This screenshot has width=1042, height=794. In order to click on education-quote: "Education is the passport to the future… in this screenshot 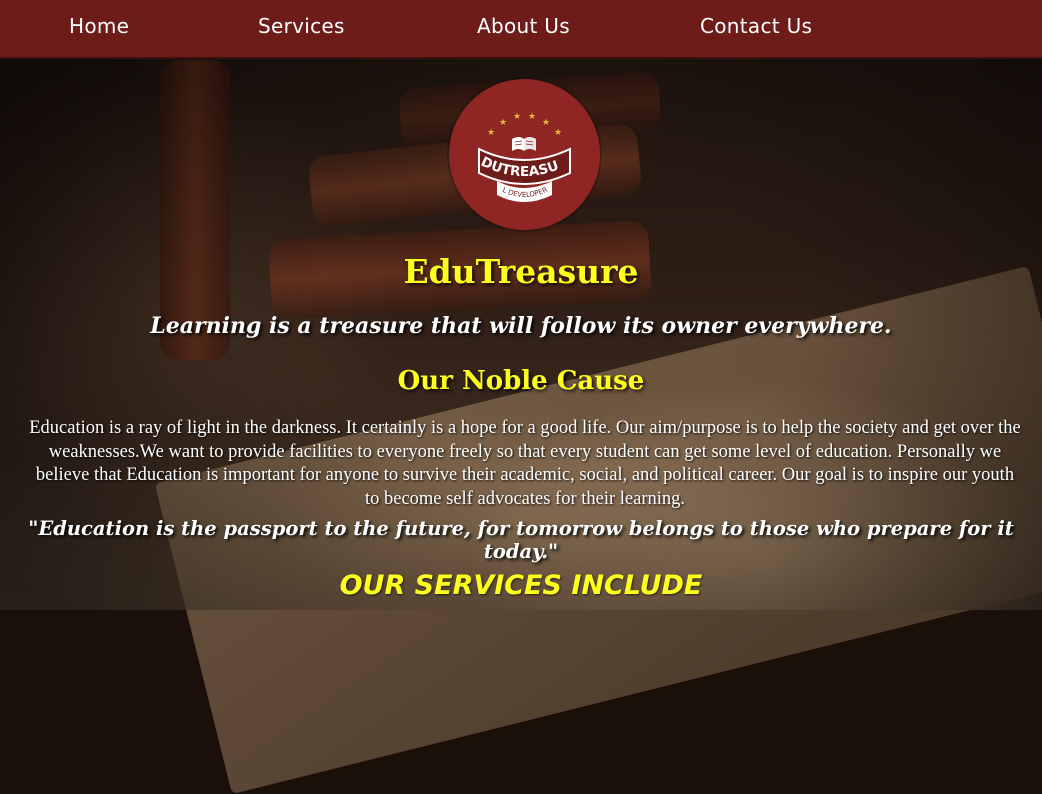, I will do `click(521, 540)`.